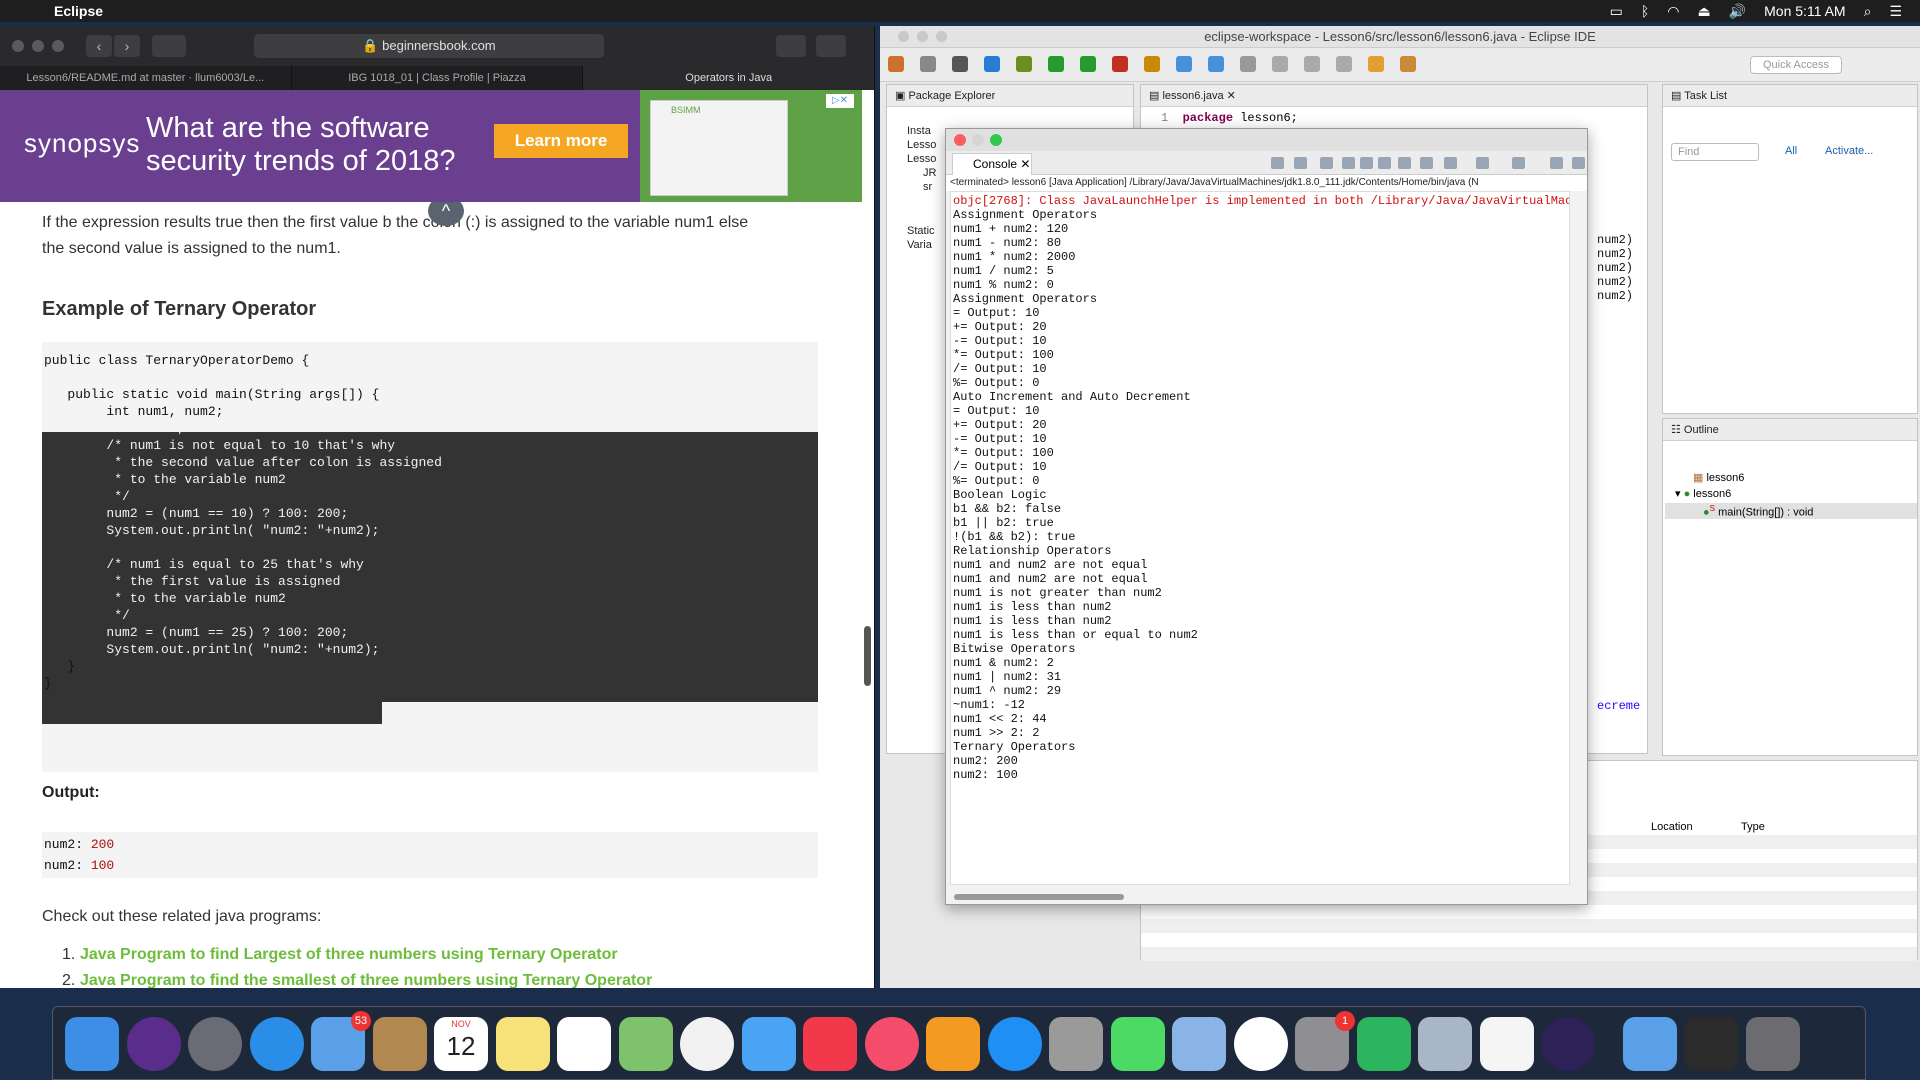  I want to click on console-tab: Console ✕, so click(992, 164).